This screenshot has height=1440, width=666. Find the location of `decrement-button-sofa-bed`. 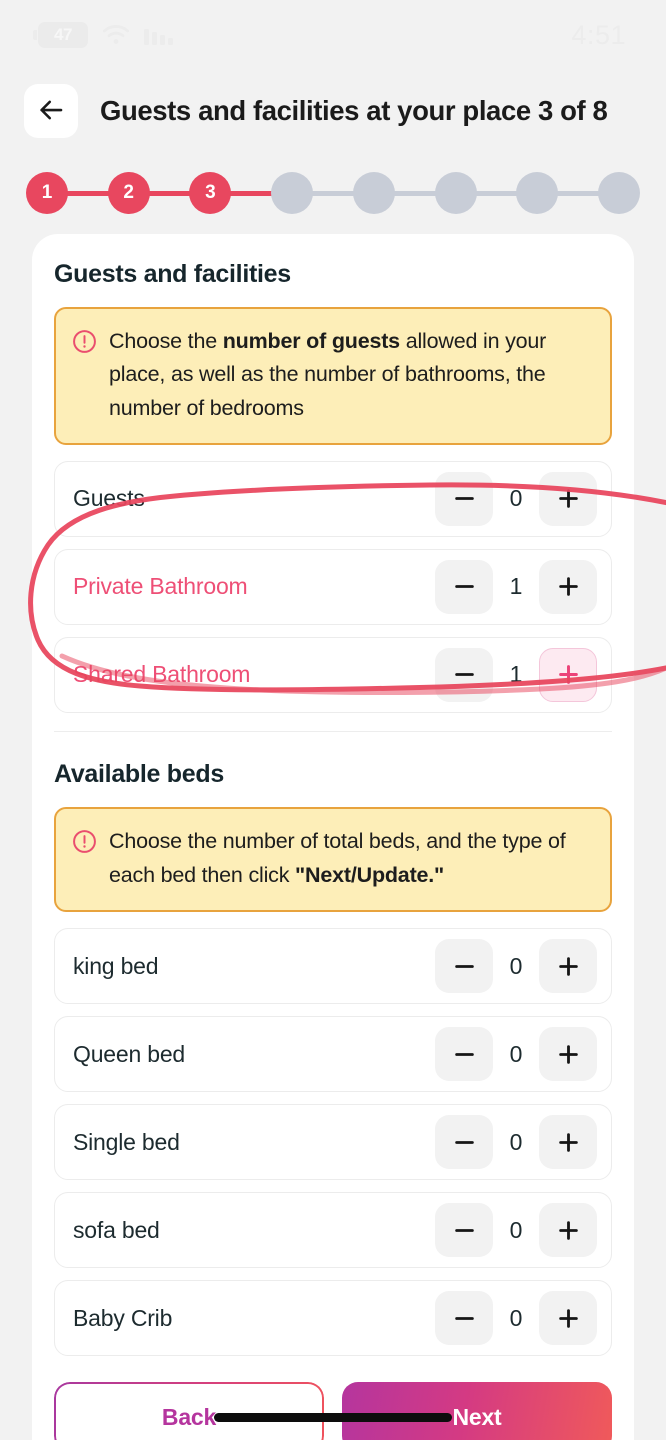

decrement-button-sofa-bed is located at coordinates (464, 1230).